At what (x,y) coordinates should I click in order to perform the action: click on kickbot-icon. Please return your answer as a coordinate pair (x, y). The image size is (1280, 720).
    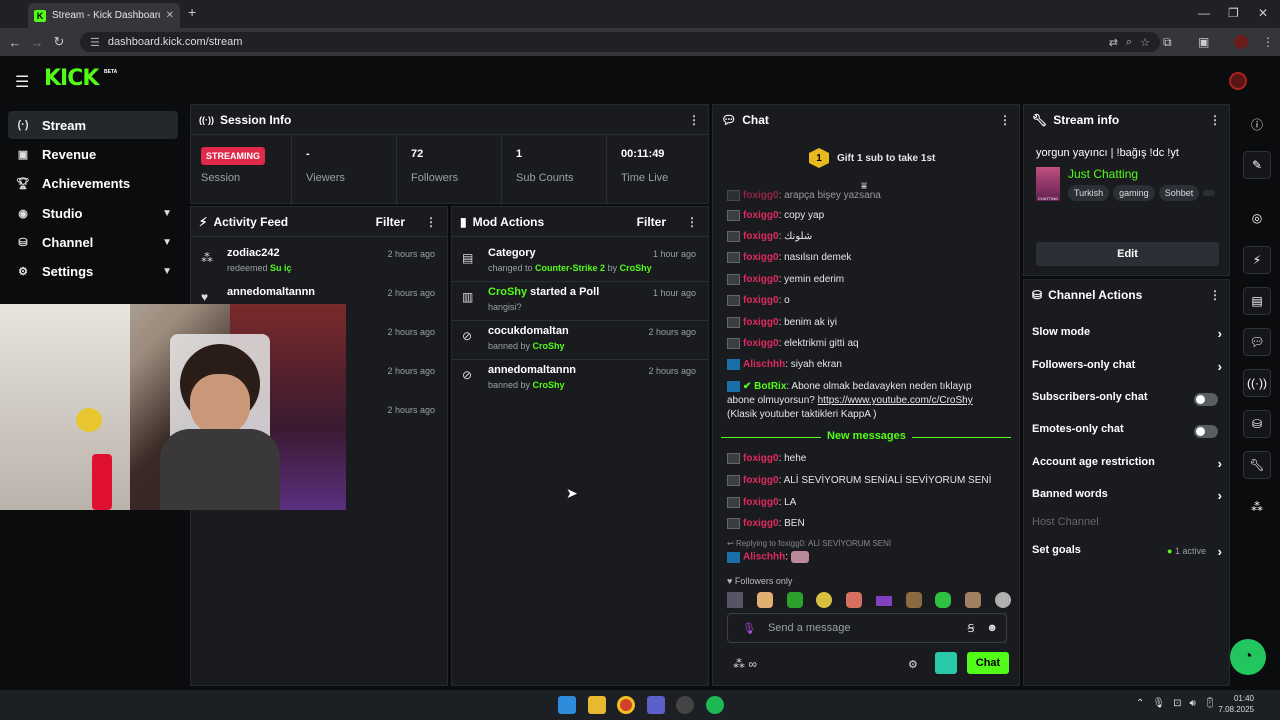
    Looking at the image, I should click on (946, 663).